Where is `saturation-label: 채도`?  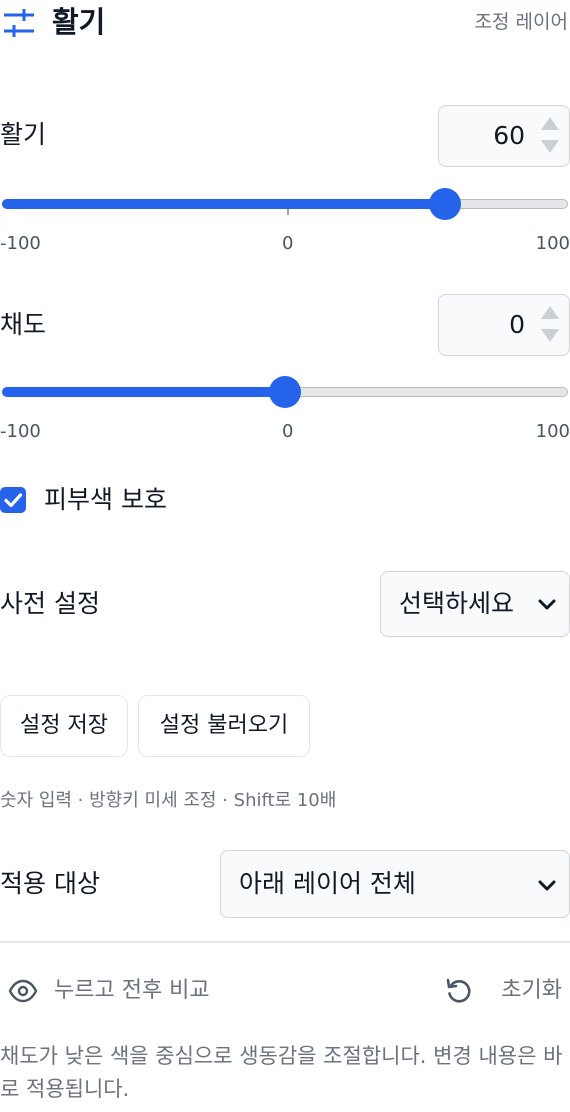 saturation-label: 채도 is located at coordinates (23, 324).